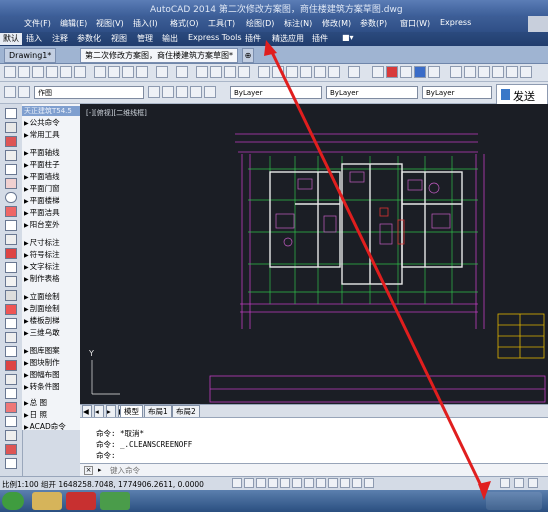 This screenshot has height=512, width=548. Describe the element at coordinates (11, 421) in the screenshot. I see `mirror-tool-icon` at that location.